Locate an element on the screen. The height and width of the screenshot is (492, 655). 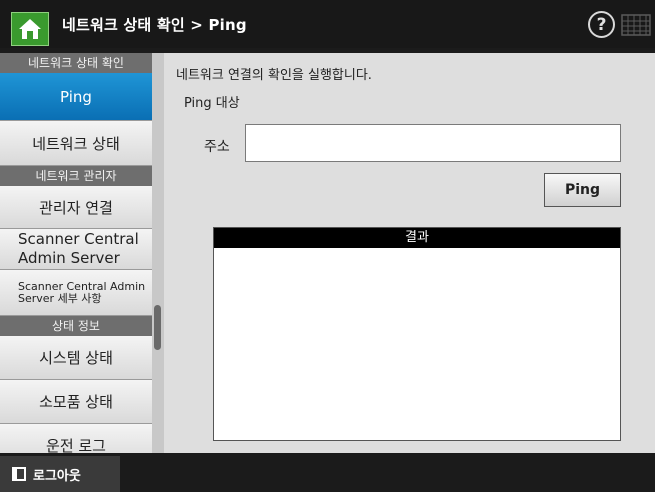
help-icon: ? is located at coordinates (601, 24).